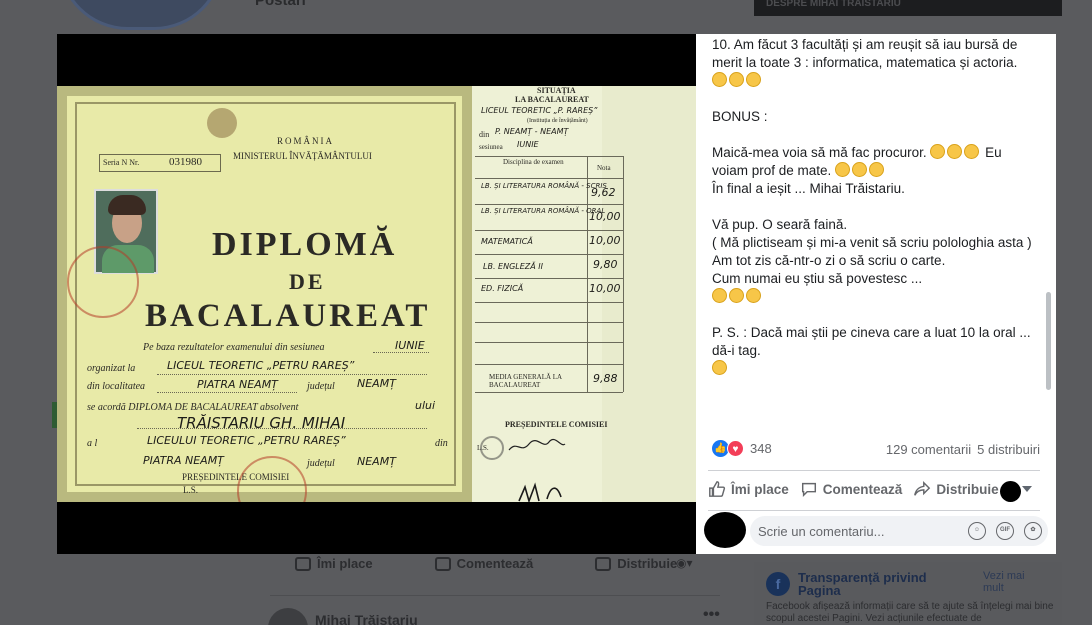  I want to click on comment-icon, so click(808, 490).